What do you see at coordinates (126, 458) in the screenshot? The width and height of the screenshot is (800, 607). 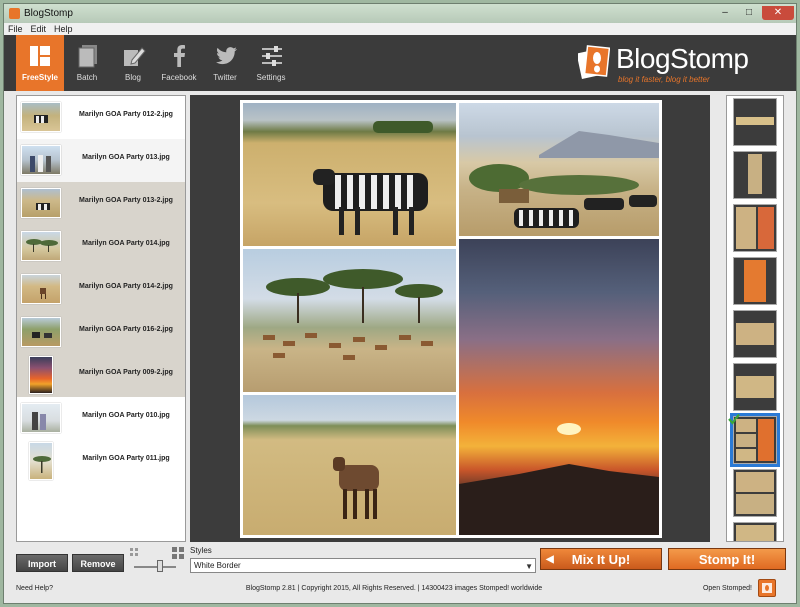 I see `file-name: Marilyn GOA Party 011.jpg` at bounding box center [126, 458].